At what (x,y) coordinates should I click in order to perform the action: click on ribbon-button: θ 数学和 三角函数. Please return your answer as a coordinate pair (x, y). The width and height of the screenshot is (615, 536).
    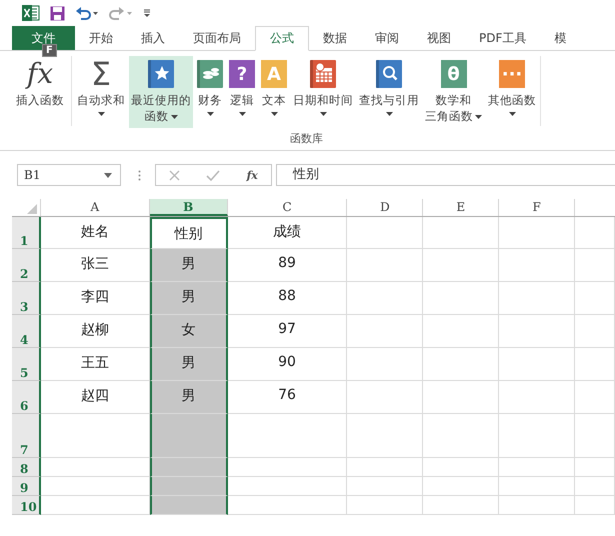
    Looking at the image, I should click on (453, 92).